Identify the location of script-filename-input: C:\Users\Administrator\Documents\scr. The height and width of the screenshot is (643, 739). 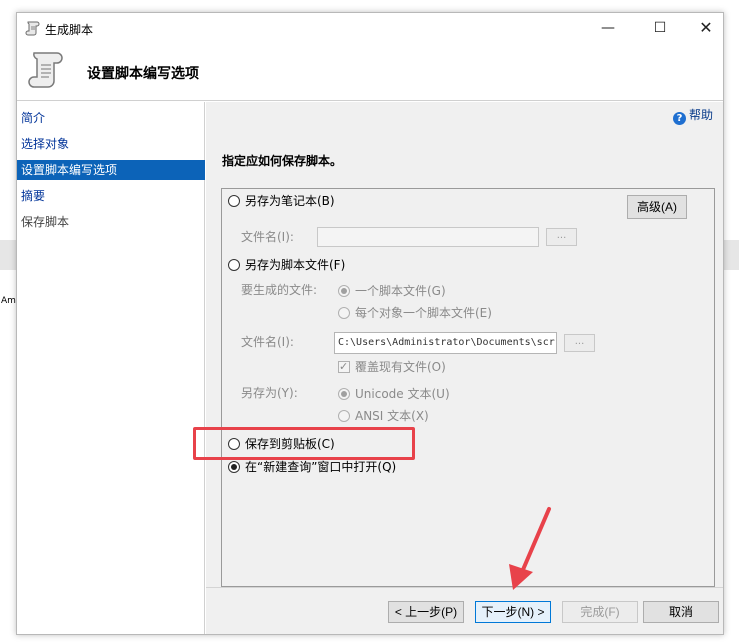
(445, 343).